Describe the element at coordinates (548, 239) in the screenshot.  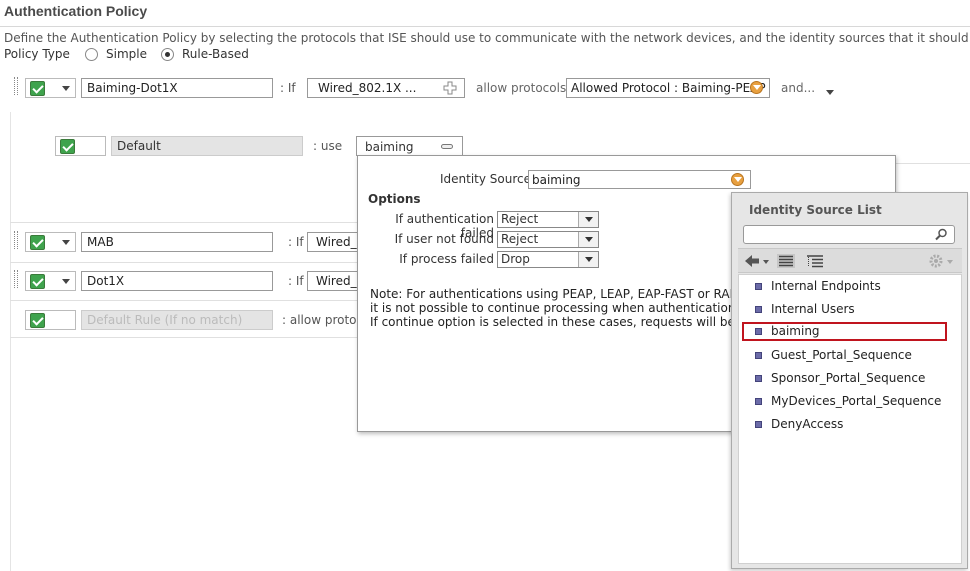
I see `user-not-found-select: Reject` at that location.